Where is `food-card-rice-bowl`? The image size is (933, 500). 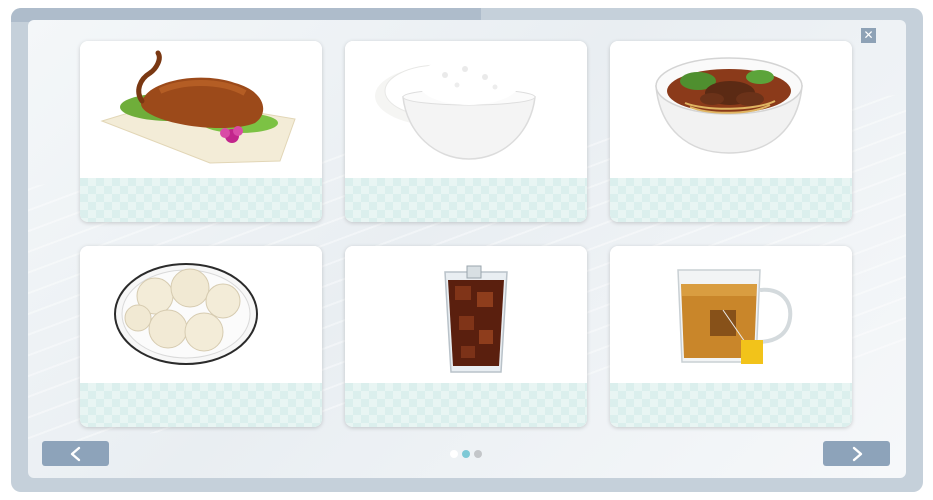
food-card-rice-bowl is located at coordinates (466, 131).